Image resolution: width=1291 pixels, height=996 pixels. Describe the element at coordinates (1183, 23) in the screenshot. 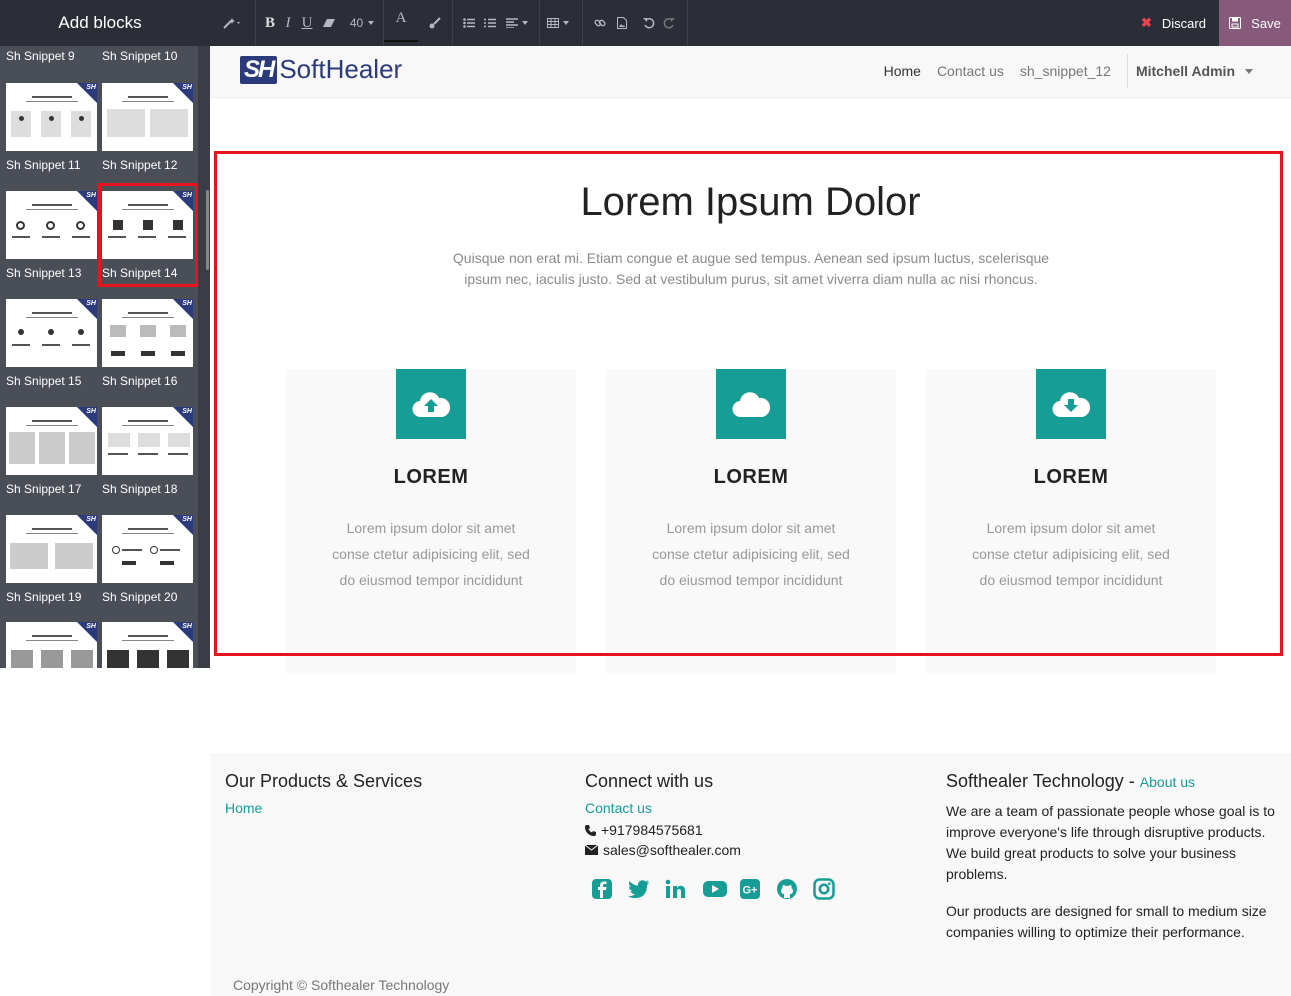

I see `discard-label: Discard` at that location.